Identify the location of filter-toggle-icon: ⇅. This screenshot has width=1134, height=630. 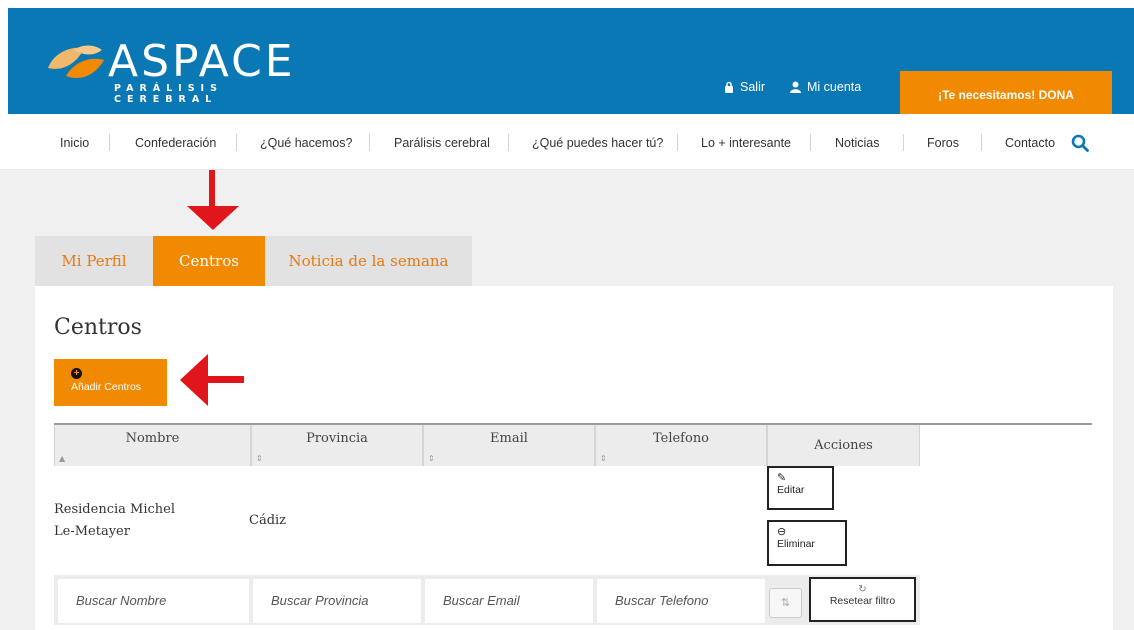
(785, 603).